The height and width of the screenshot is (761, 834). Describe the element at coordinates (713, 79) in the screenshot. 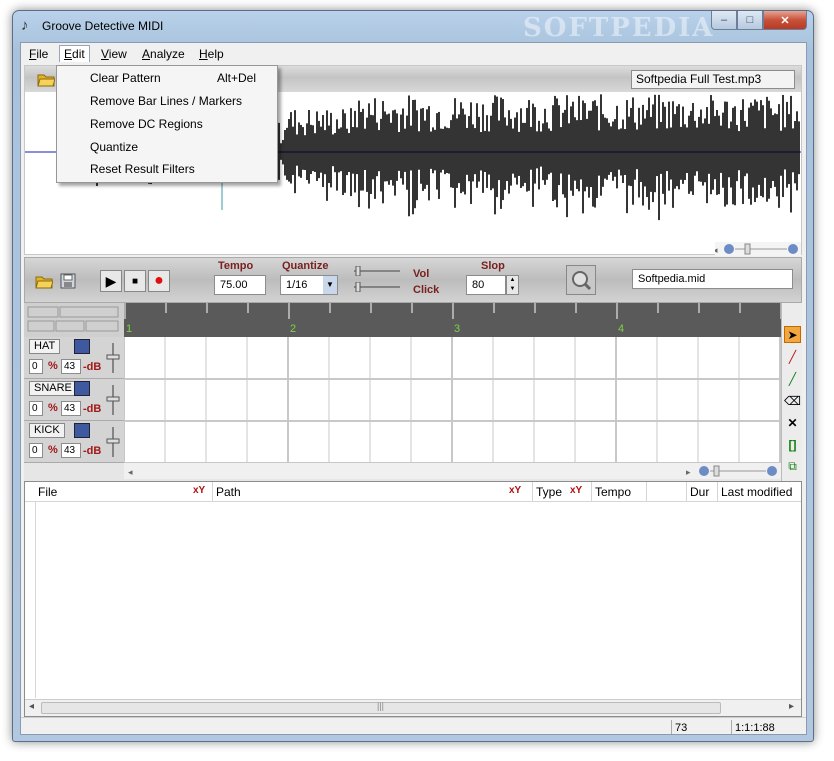

I see `audio-file-field: Softpedia Full Test.mp3` at that location.